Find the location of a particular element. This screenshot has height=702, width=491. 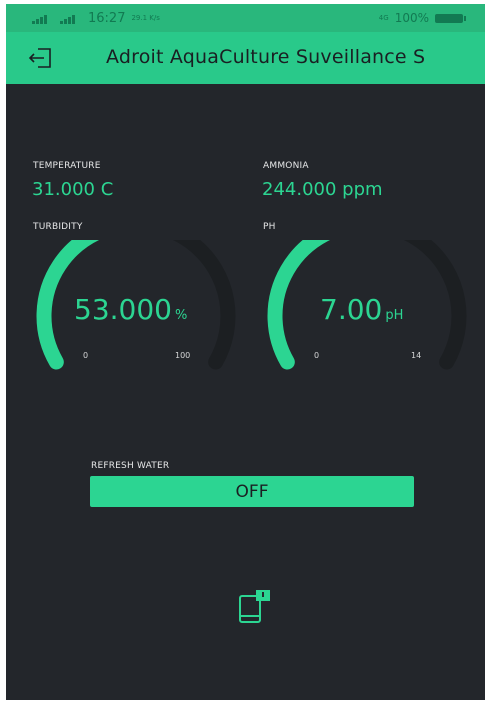

turbidity-min: 0 is located at coordinates (86, 355).